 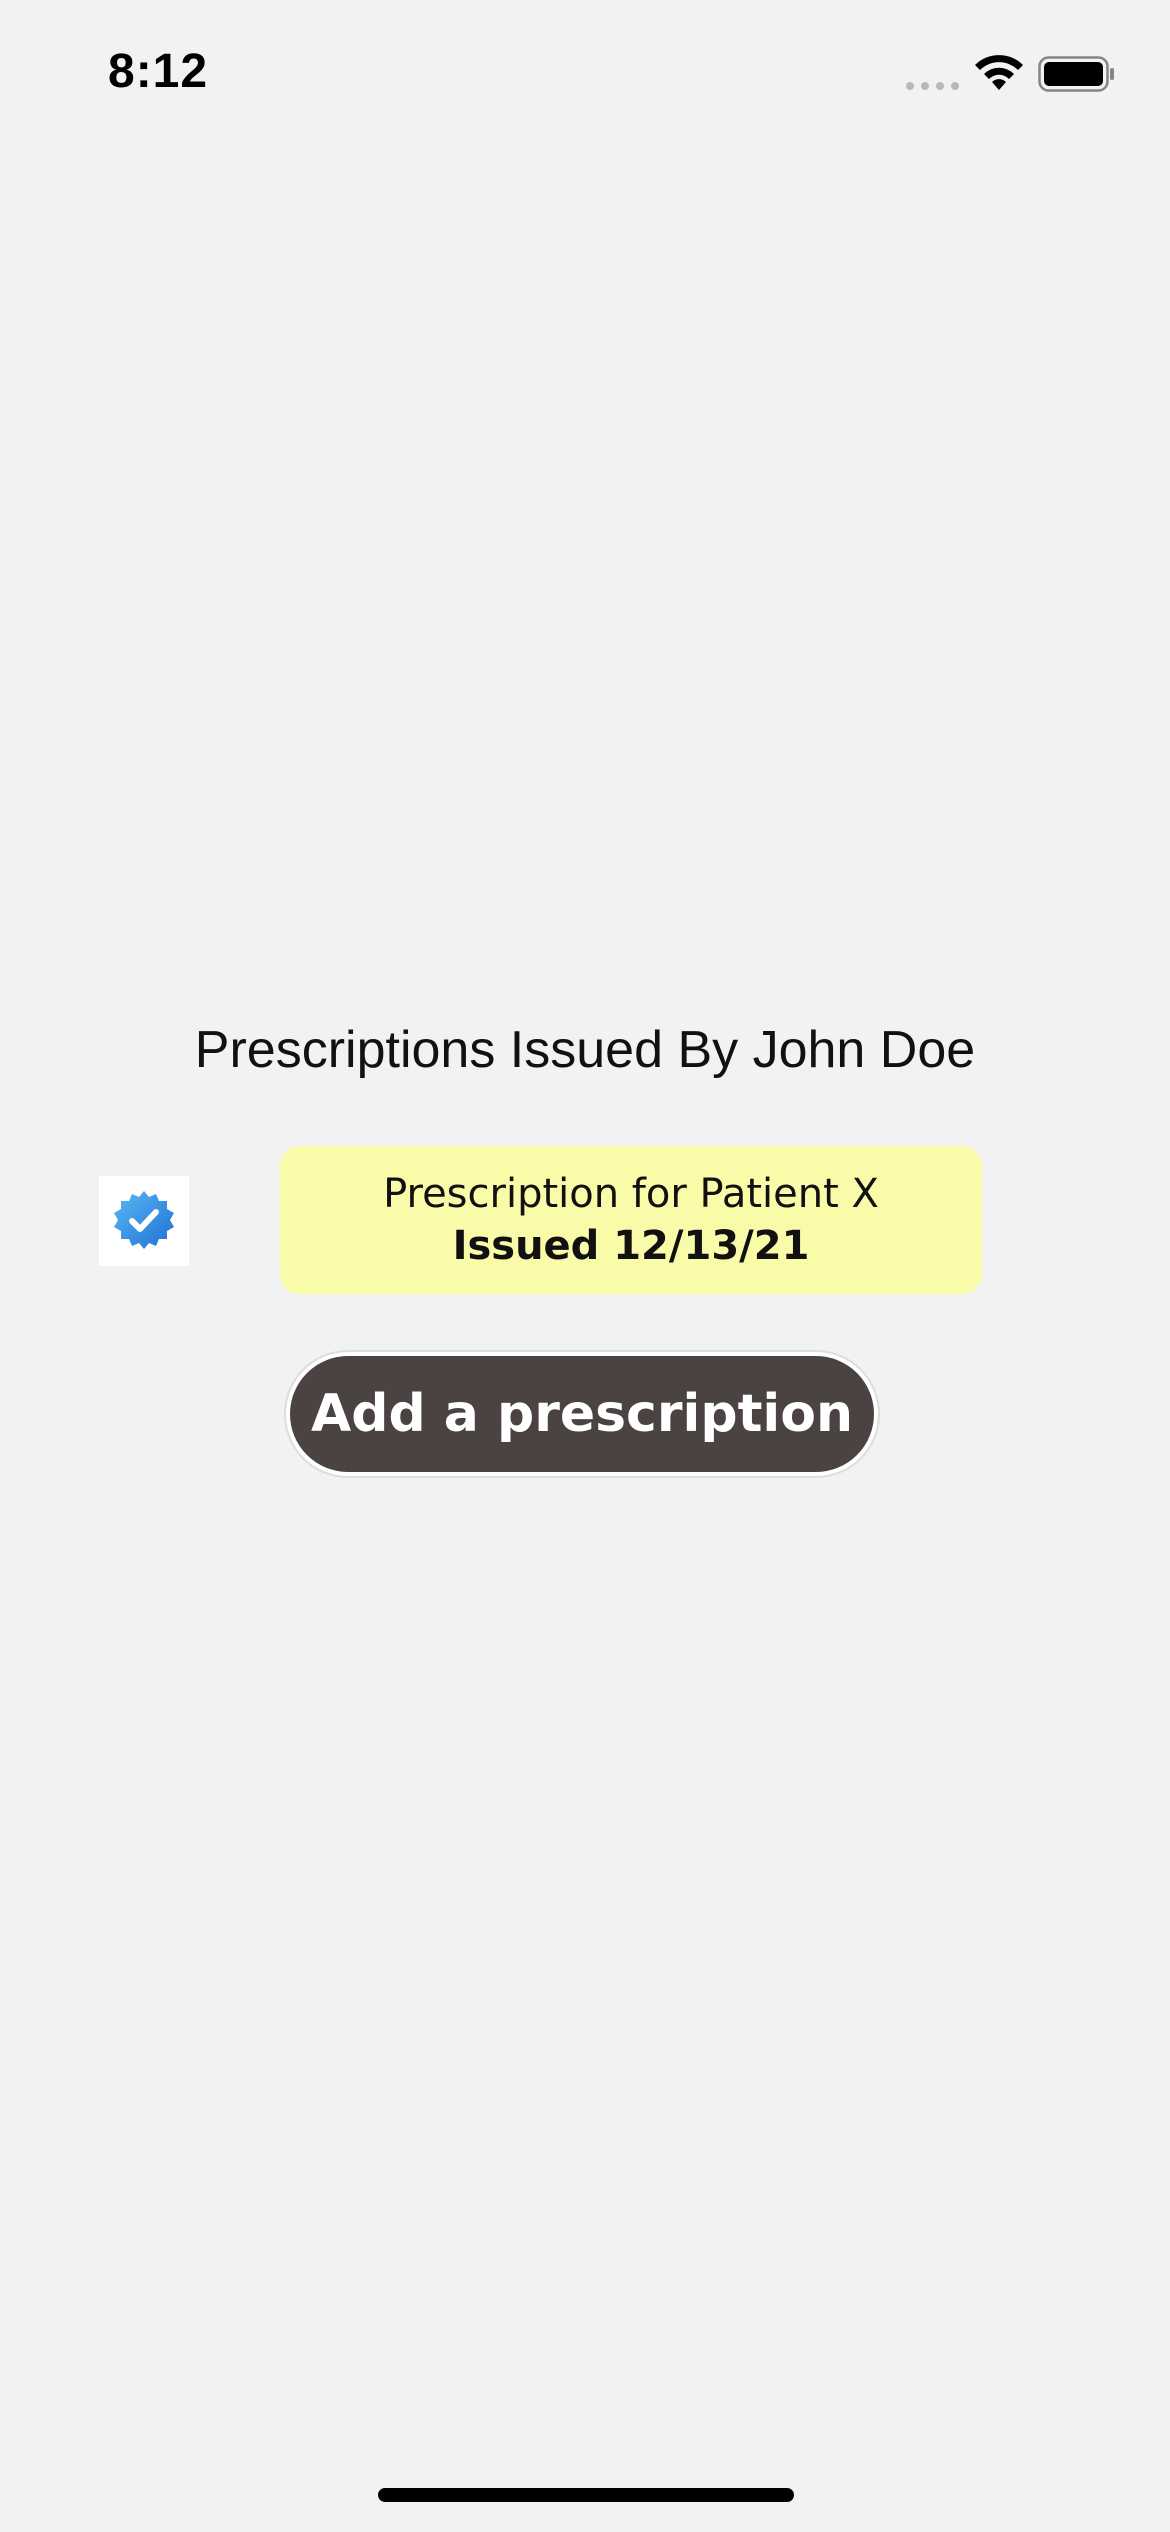 I want to click on verified-badge-icon, so click(x=144, y=1220).